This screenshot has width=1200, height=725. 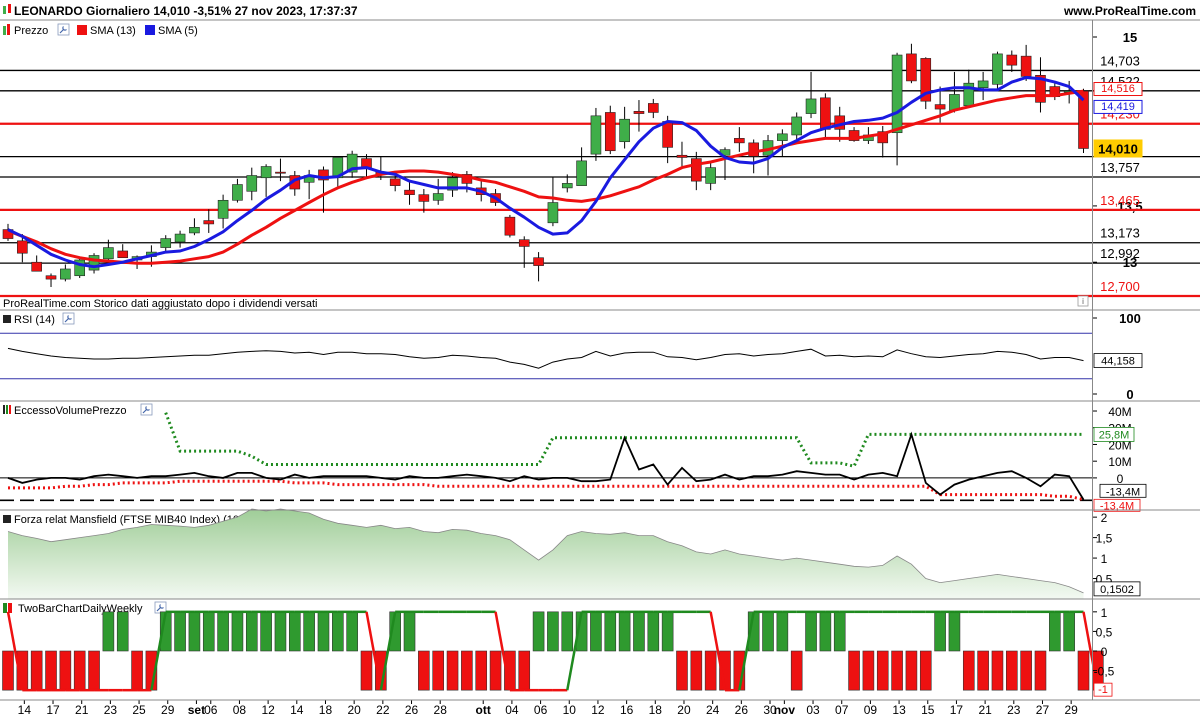 I want to click on info-icon: i, so click(x=1083, y=301).